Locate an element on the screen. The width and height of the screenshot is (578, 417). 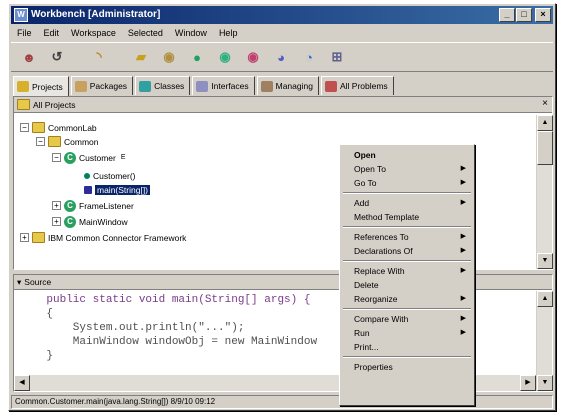
run-icon: ◉ is located at coordinates (253, 57).